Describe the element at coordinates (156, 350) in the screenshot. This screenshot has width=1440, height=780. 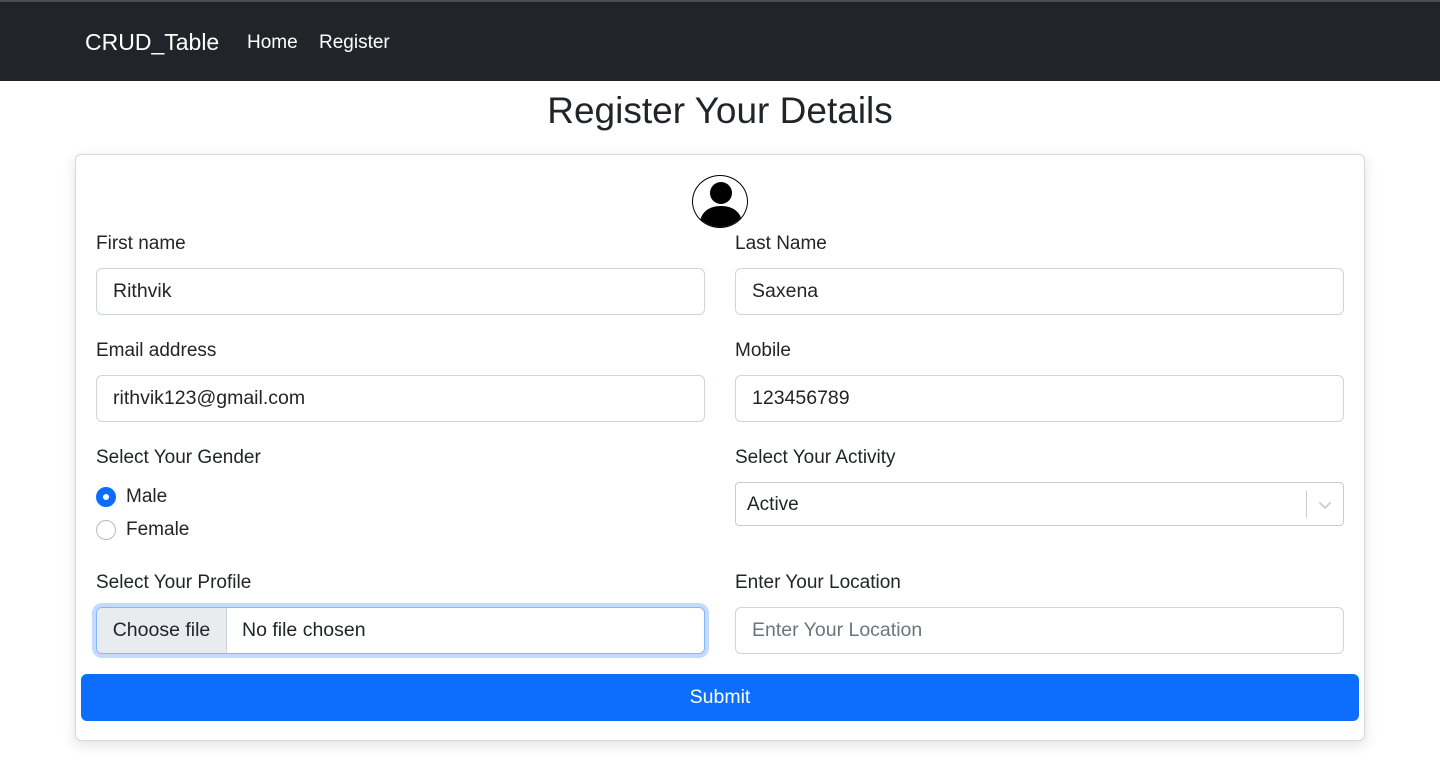
I see `email-label: Email address` at that location.